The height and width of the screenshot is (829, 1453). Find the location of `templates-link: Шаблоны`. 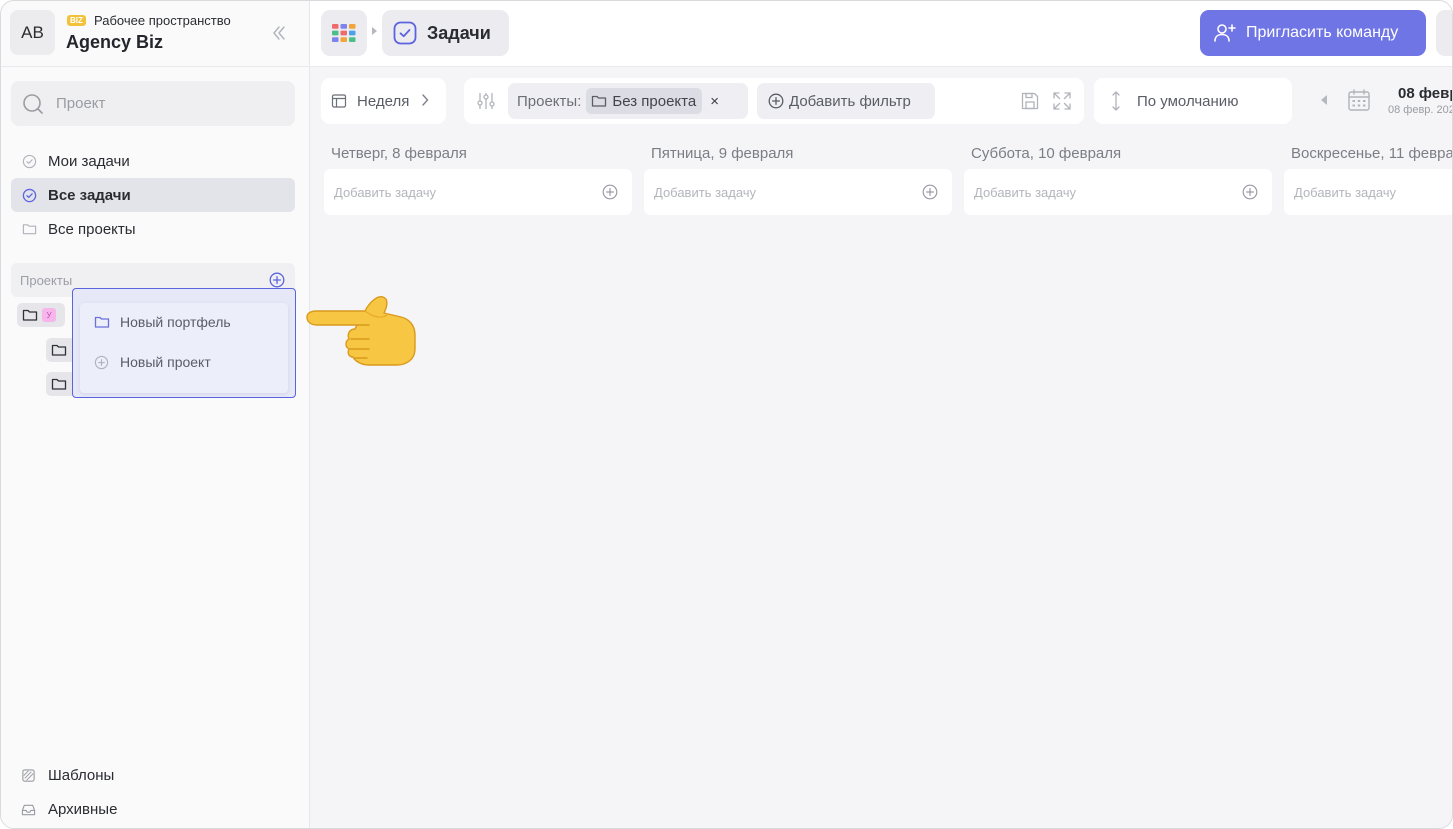

templates-link: Шаблоны is located at coordinates (153, 775).